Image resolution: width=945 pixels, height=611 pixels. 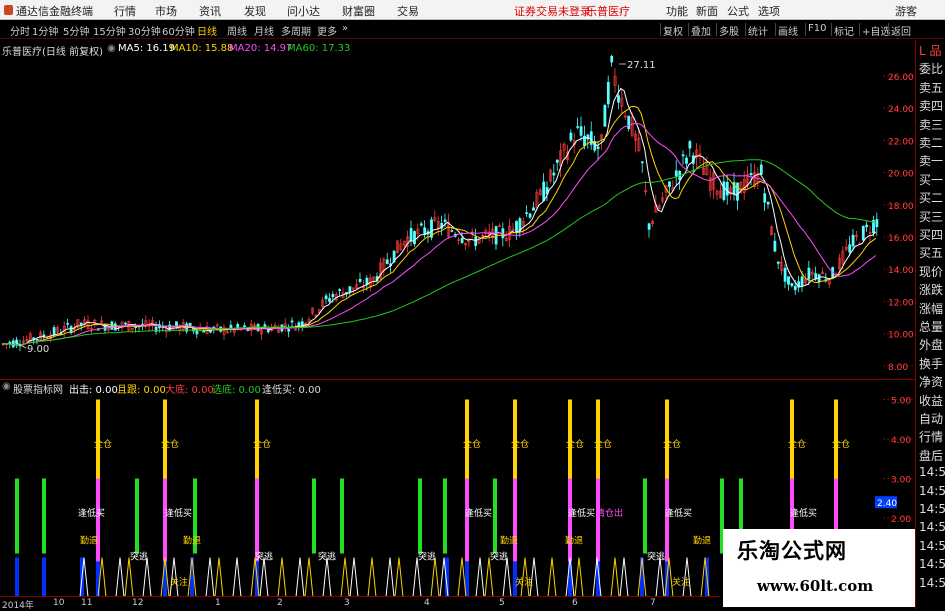 I want to click on side-panel-item: 买二, so click(x=931, y=197).